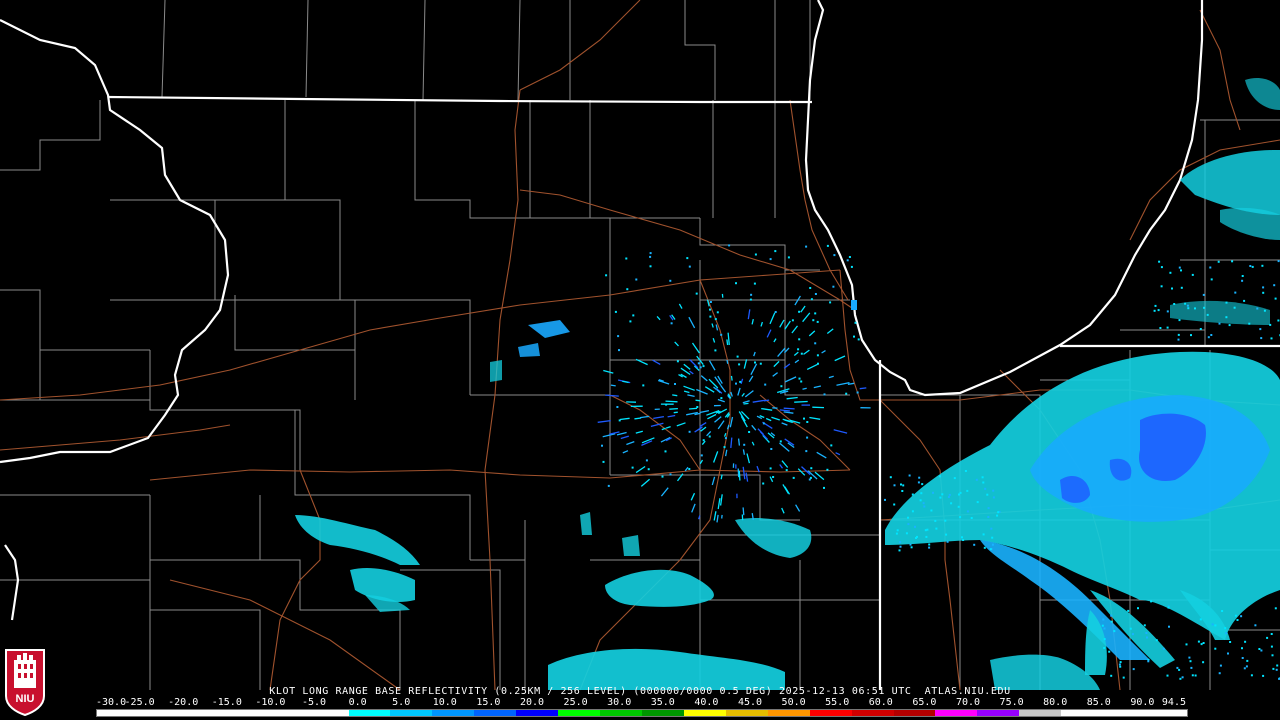 This screenshot has height=720, width=1280. I want to click on scale-tick-label: 55.0, so click(837, 702).